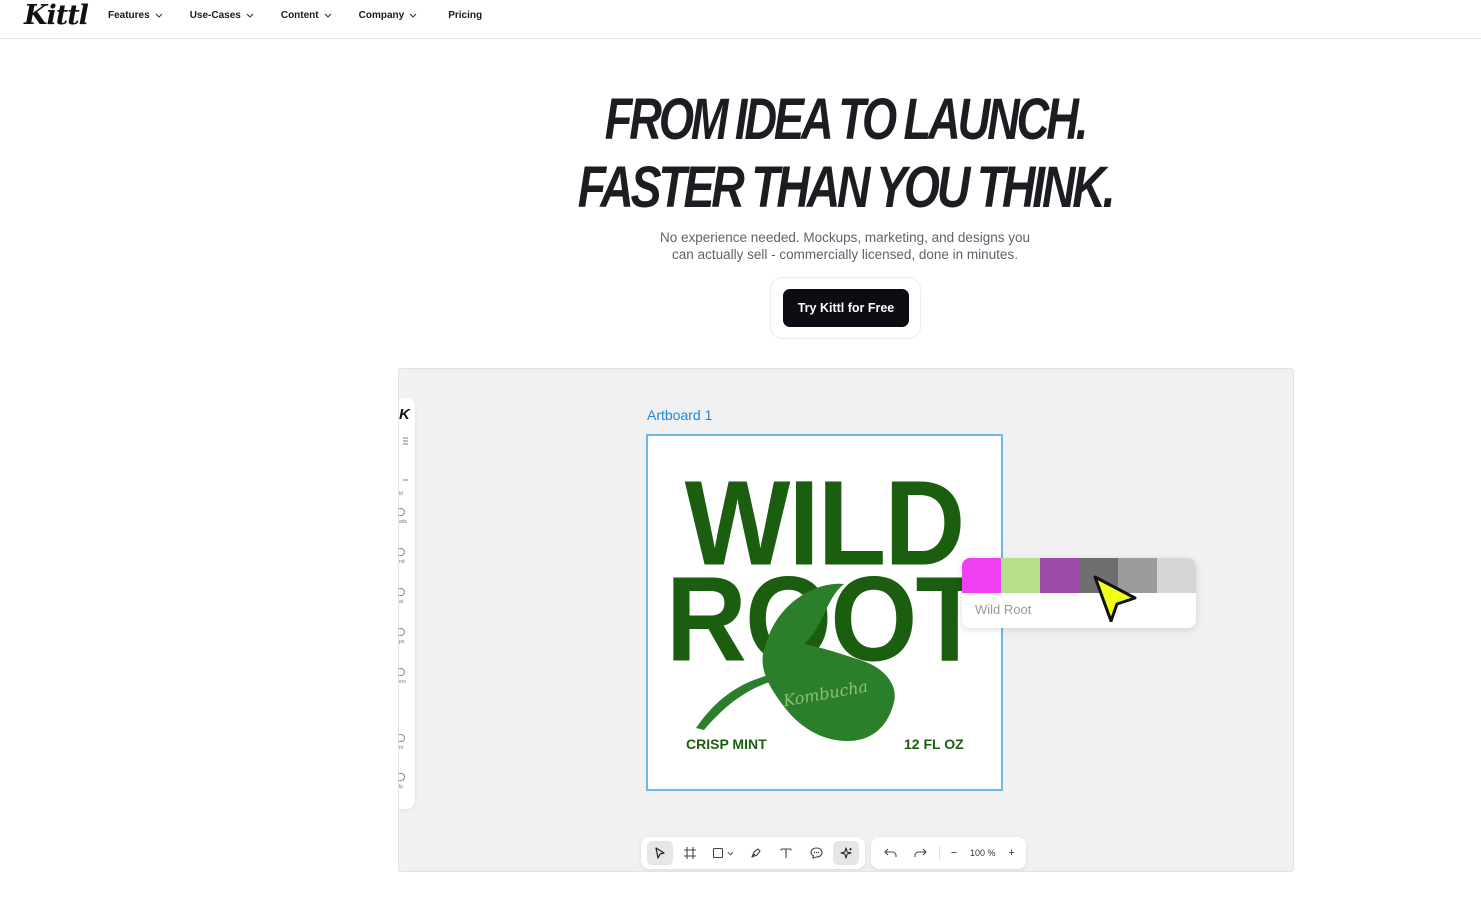 The width and height of the screenshot is (1481, 910). What do you see at coordinates (405, 480) in the screenshot?
I see `plus-icon` at bounding box center [405, 480].